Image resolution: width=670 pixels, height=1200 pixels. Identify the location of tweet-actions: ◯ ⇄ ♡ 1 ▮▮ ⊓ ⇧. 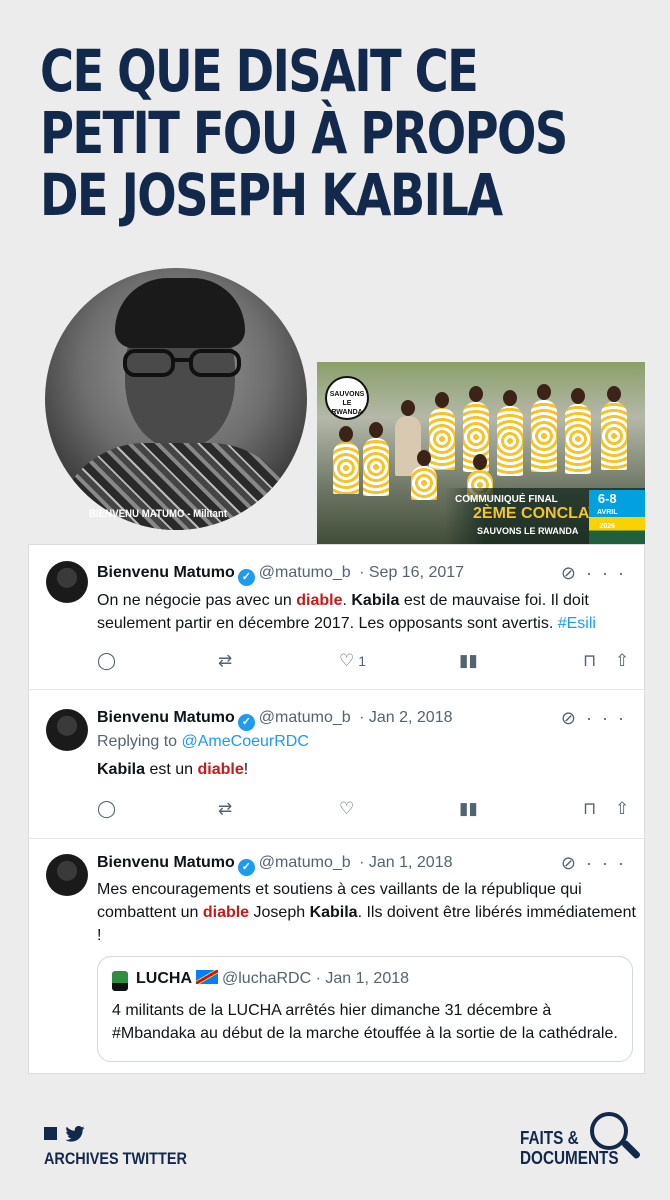
(367, 662).